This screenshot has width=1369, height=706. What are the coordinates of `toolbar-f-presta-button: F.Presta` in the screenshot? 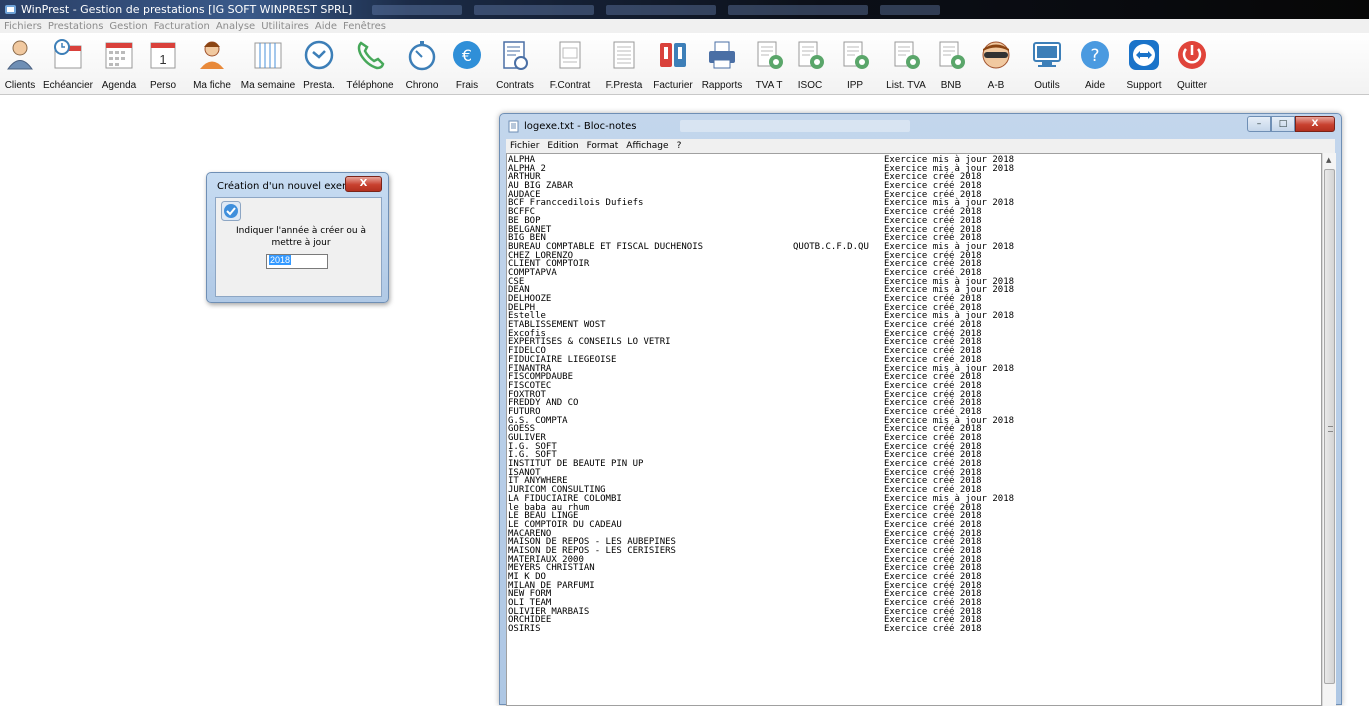 It's located at (624, 64).